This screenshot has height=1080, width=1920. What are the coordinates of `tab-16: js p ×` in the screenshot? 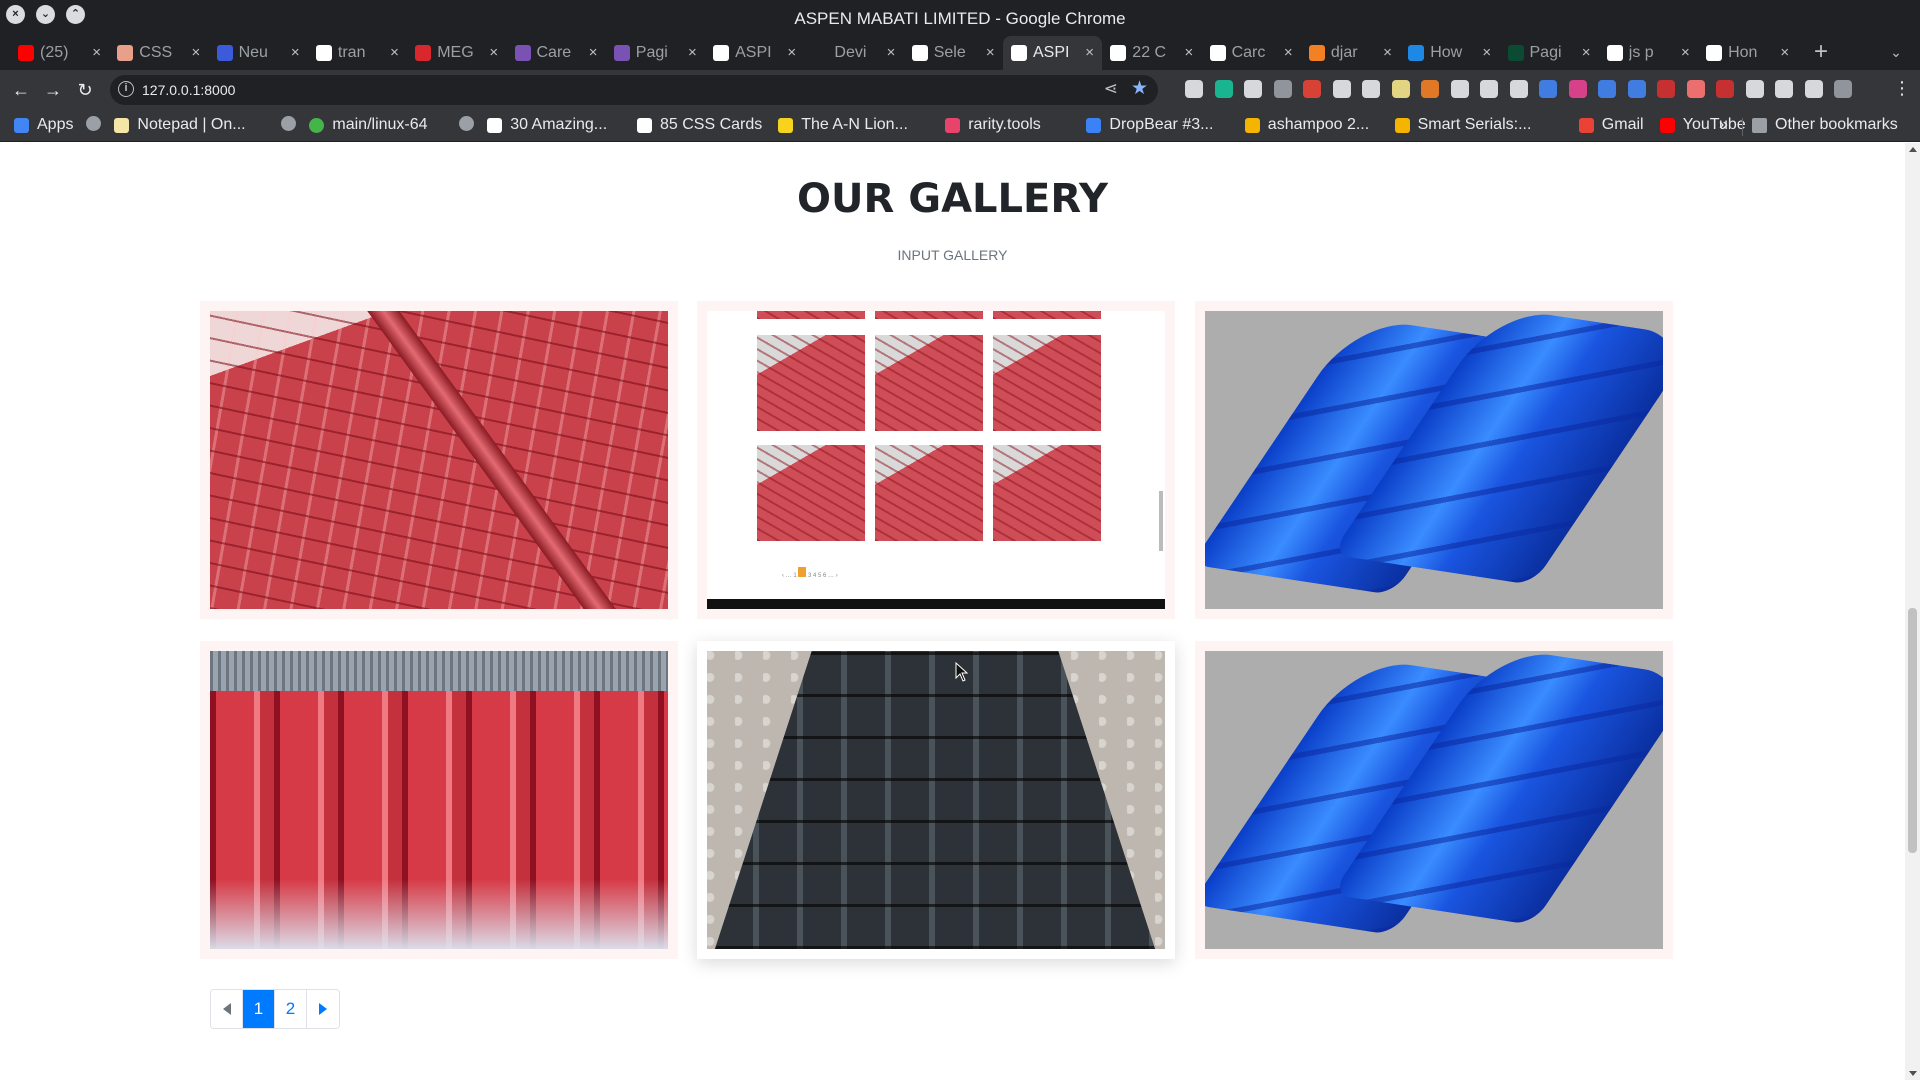 It's located at (1648, 53).